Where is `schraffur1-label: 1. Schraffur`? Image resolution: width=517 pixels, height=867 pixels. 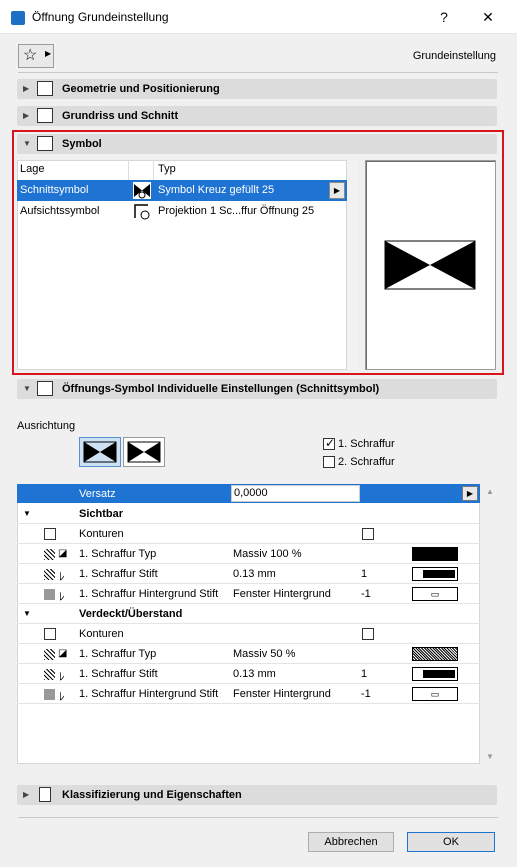
schraffur1-label: 1. Schraffur is located at coordinates (366, 444).